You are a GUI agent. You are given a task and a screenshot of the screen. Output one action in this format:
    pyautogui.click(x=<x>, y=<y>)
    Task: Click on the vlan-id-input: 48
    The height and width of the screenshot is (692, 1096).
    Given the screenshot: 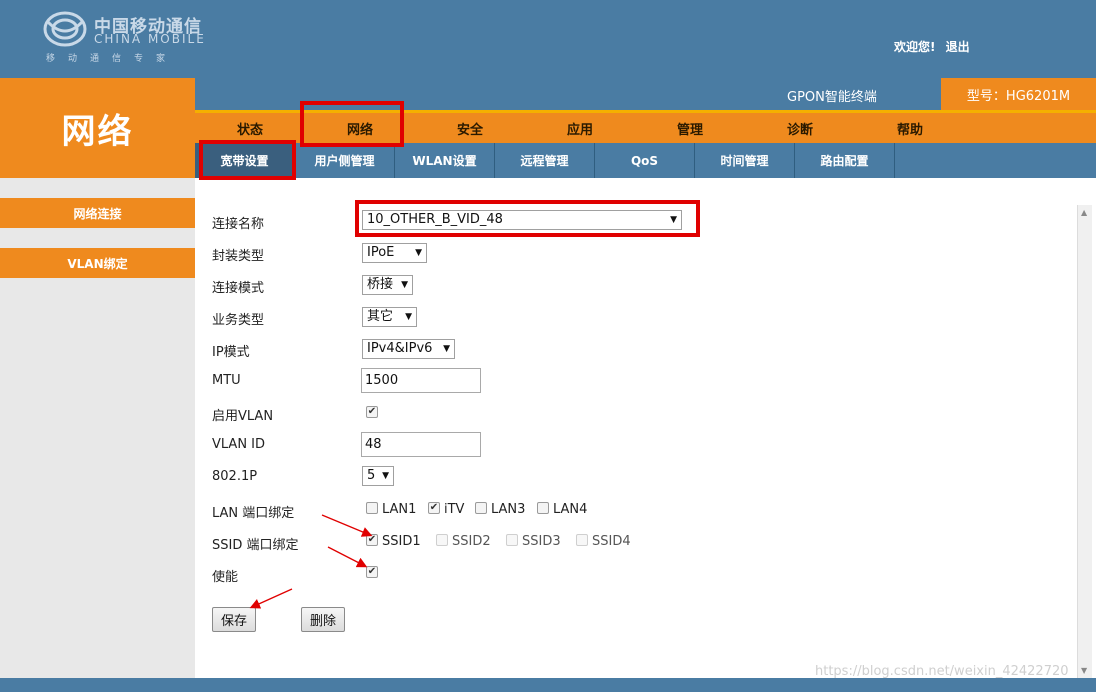 What is the action you would take?
    pyautogui.click(x=421, y=444)
    